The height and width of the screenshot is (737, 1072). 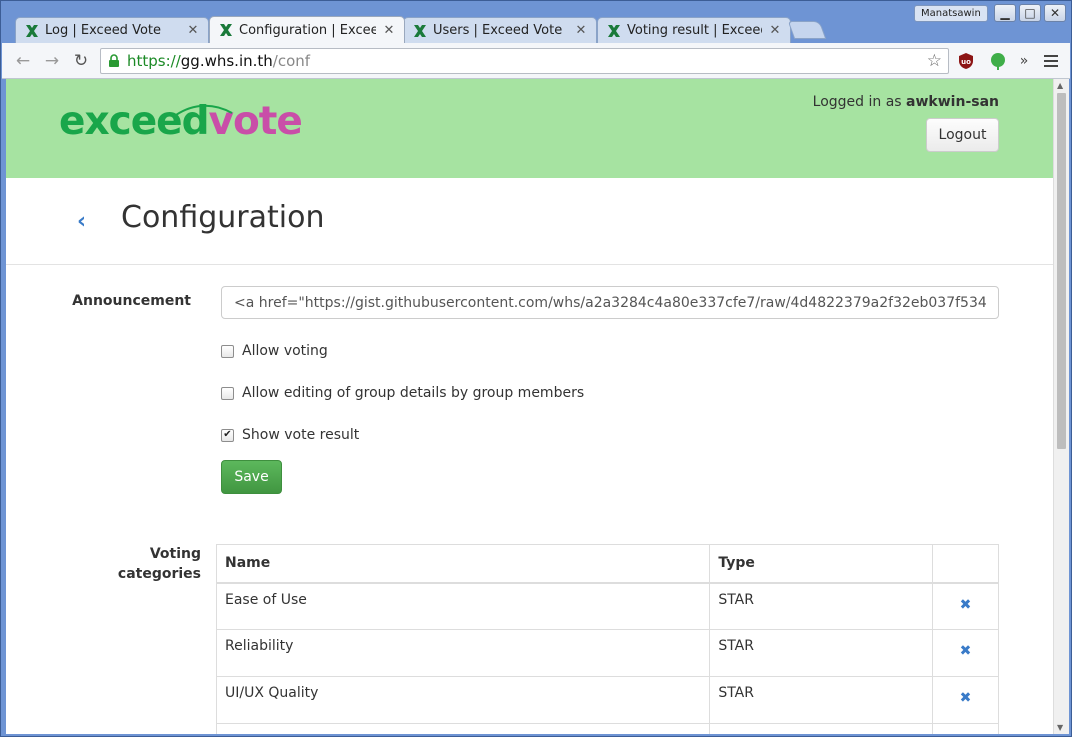 I want to click on menu-icon, so click(x=1051, y=61).